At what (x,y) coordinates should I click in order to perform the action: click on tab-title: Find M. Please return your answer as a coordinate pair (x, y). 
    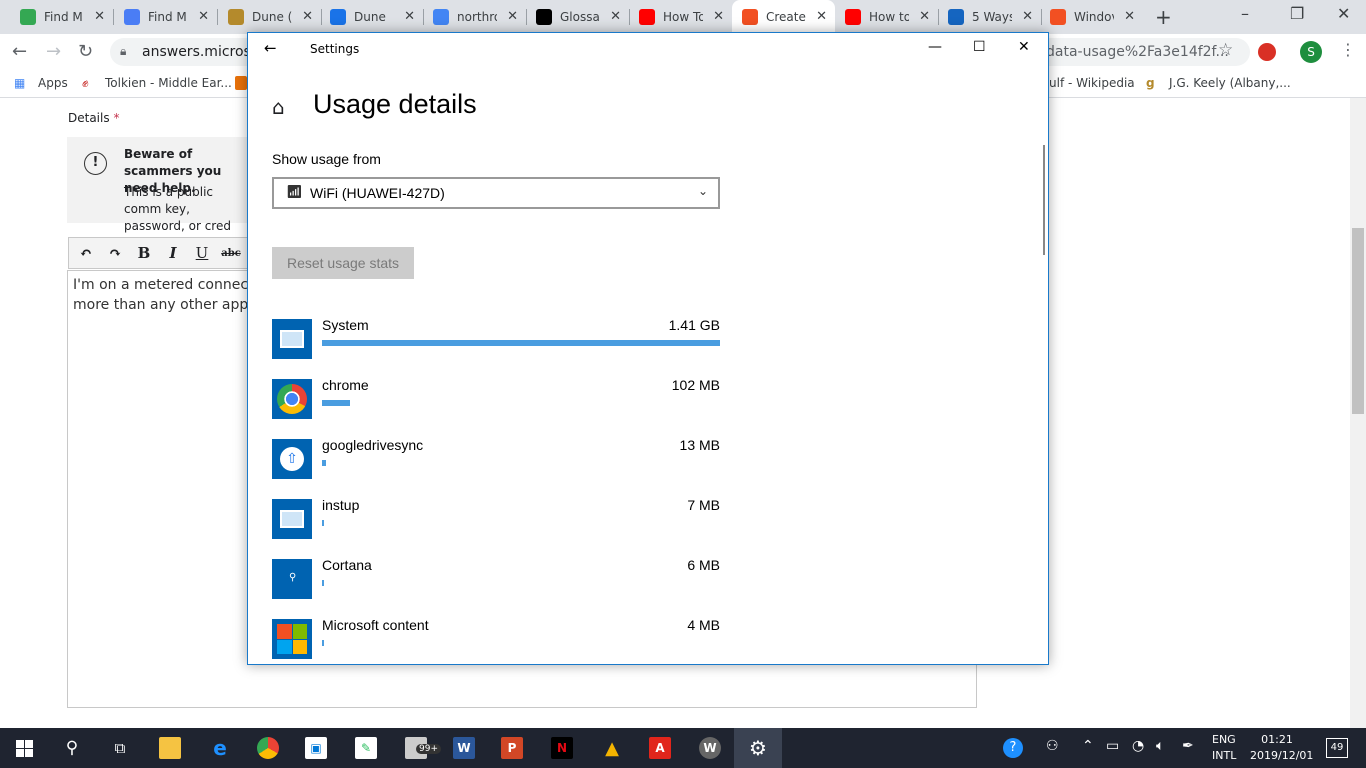
    Looking at the image, I should click on (167, 17).